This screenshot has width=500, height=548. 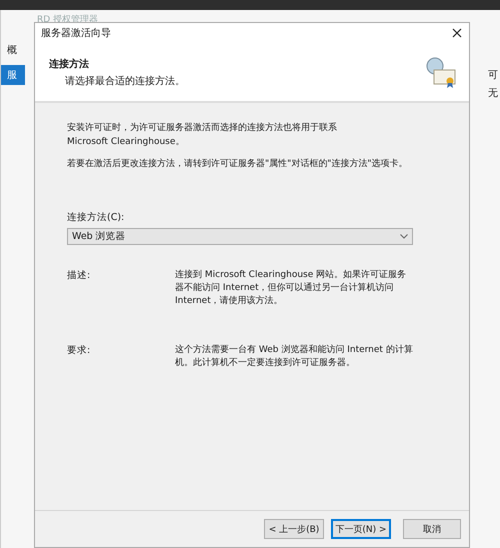 What do you see at coordinates (294, 357) in the screenshot?
I see `detail-text: 这个方法需要一台有 Web 浏览器和能访问 Internet 的计算机。此计算机不一定要连接到许可证服务器。` at bounding box center [294, 357].